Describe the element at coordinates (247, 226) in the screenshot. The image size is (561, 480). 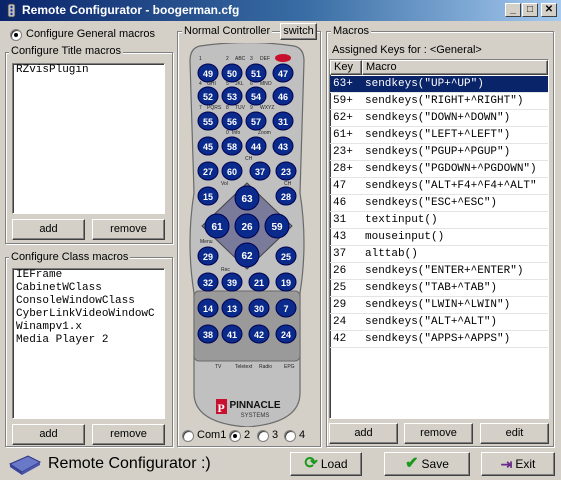
I see `remote-button-26: 26` at that location.